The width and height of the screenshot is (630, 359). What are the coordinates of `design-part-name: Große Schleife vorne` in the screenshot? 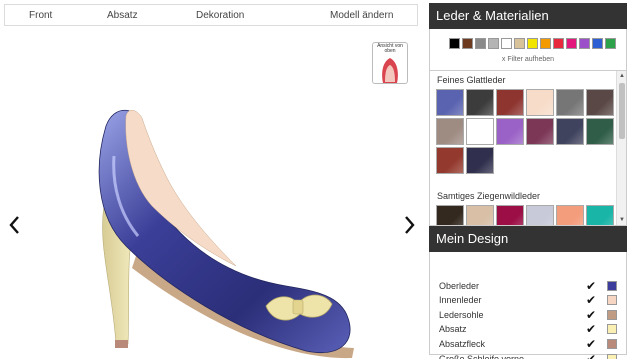 It's located at (482, 356).